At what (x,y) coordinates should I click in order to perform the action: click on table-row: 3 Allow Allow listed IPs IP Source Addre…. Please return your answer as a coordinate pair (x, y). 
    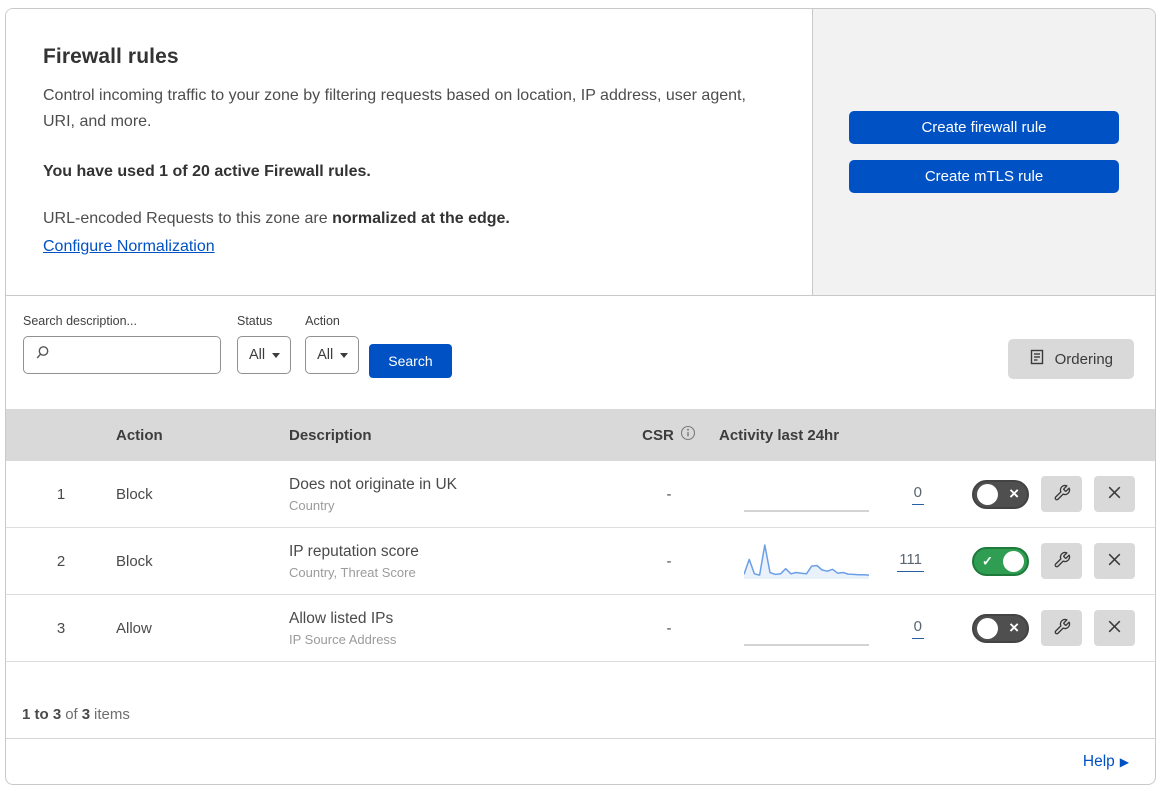
    Looking at the image, I should click on (580, 628).